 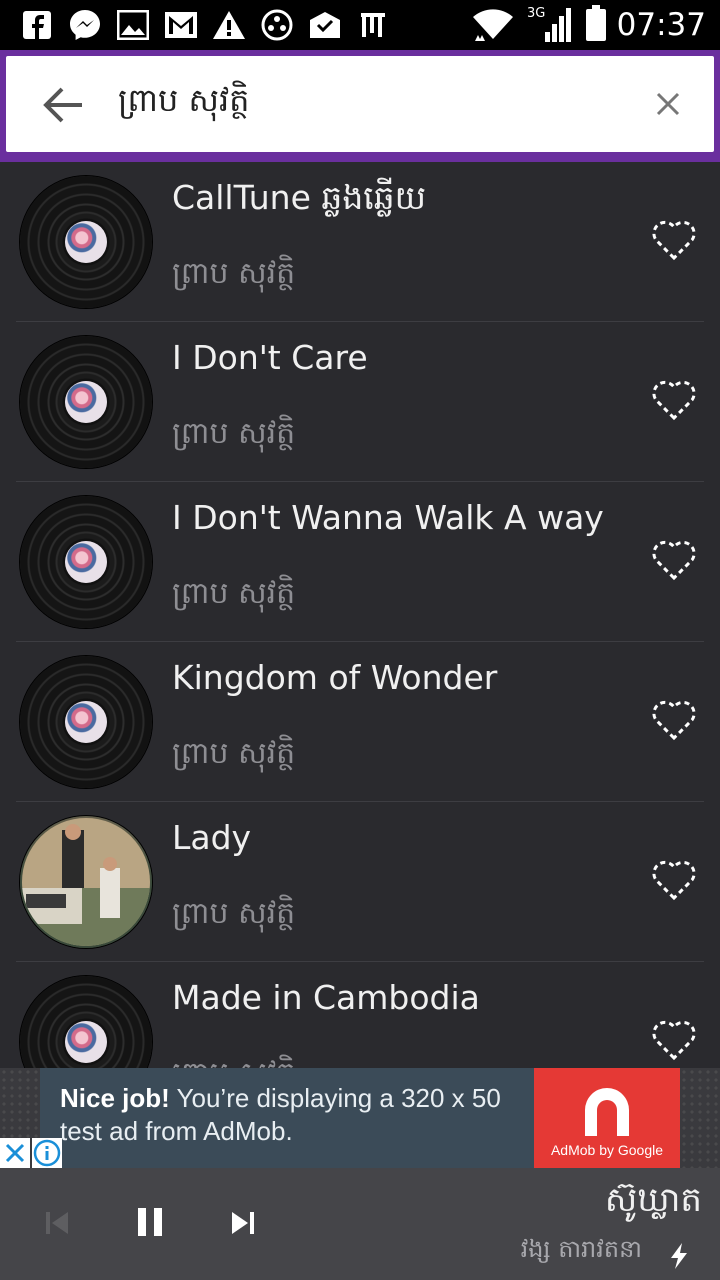 What do you see at coordinates (115, 1098) in the screenshot?
I see `ad-headline: Nice job!` at bounding box center [115, 1098].